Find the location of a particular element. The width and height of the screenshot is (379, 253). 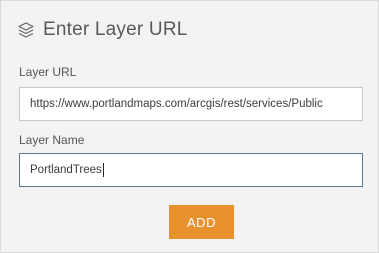

panel-header: Enter Layer URL is located at coordinates (102, 30).